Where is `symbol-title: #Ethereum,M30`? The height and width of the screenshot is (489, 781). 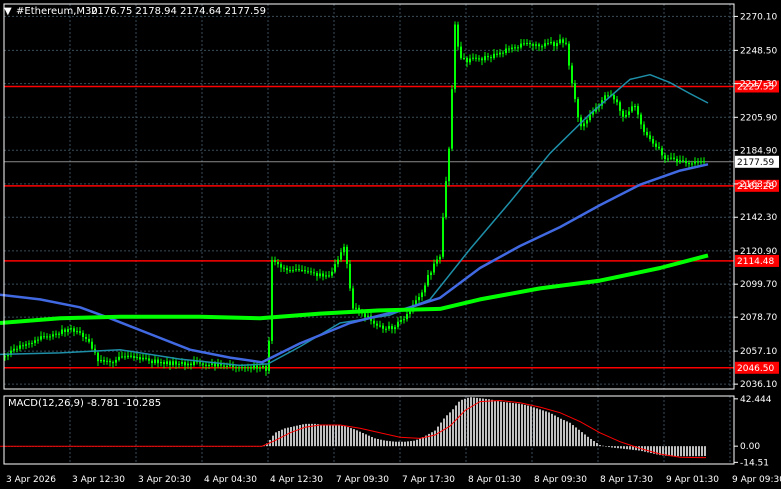
symbol-title: #Ethereum,M30 is located at coordinates (57, 11).